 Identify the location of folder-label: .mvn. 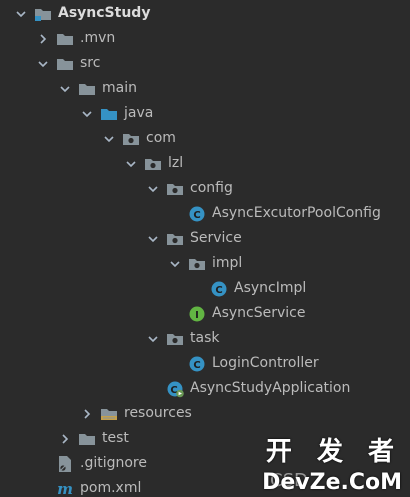
(98, 38).